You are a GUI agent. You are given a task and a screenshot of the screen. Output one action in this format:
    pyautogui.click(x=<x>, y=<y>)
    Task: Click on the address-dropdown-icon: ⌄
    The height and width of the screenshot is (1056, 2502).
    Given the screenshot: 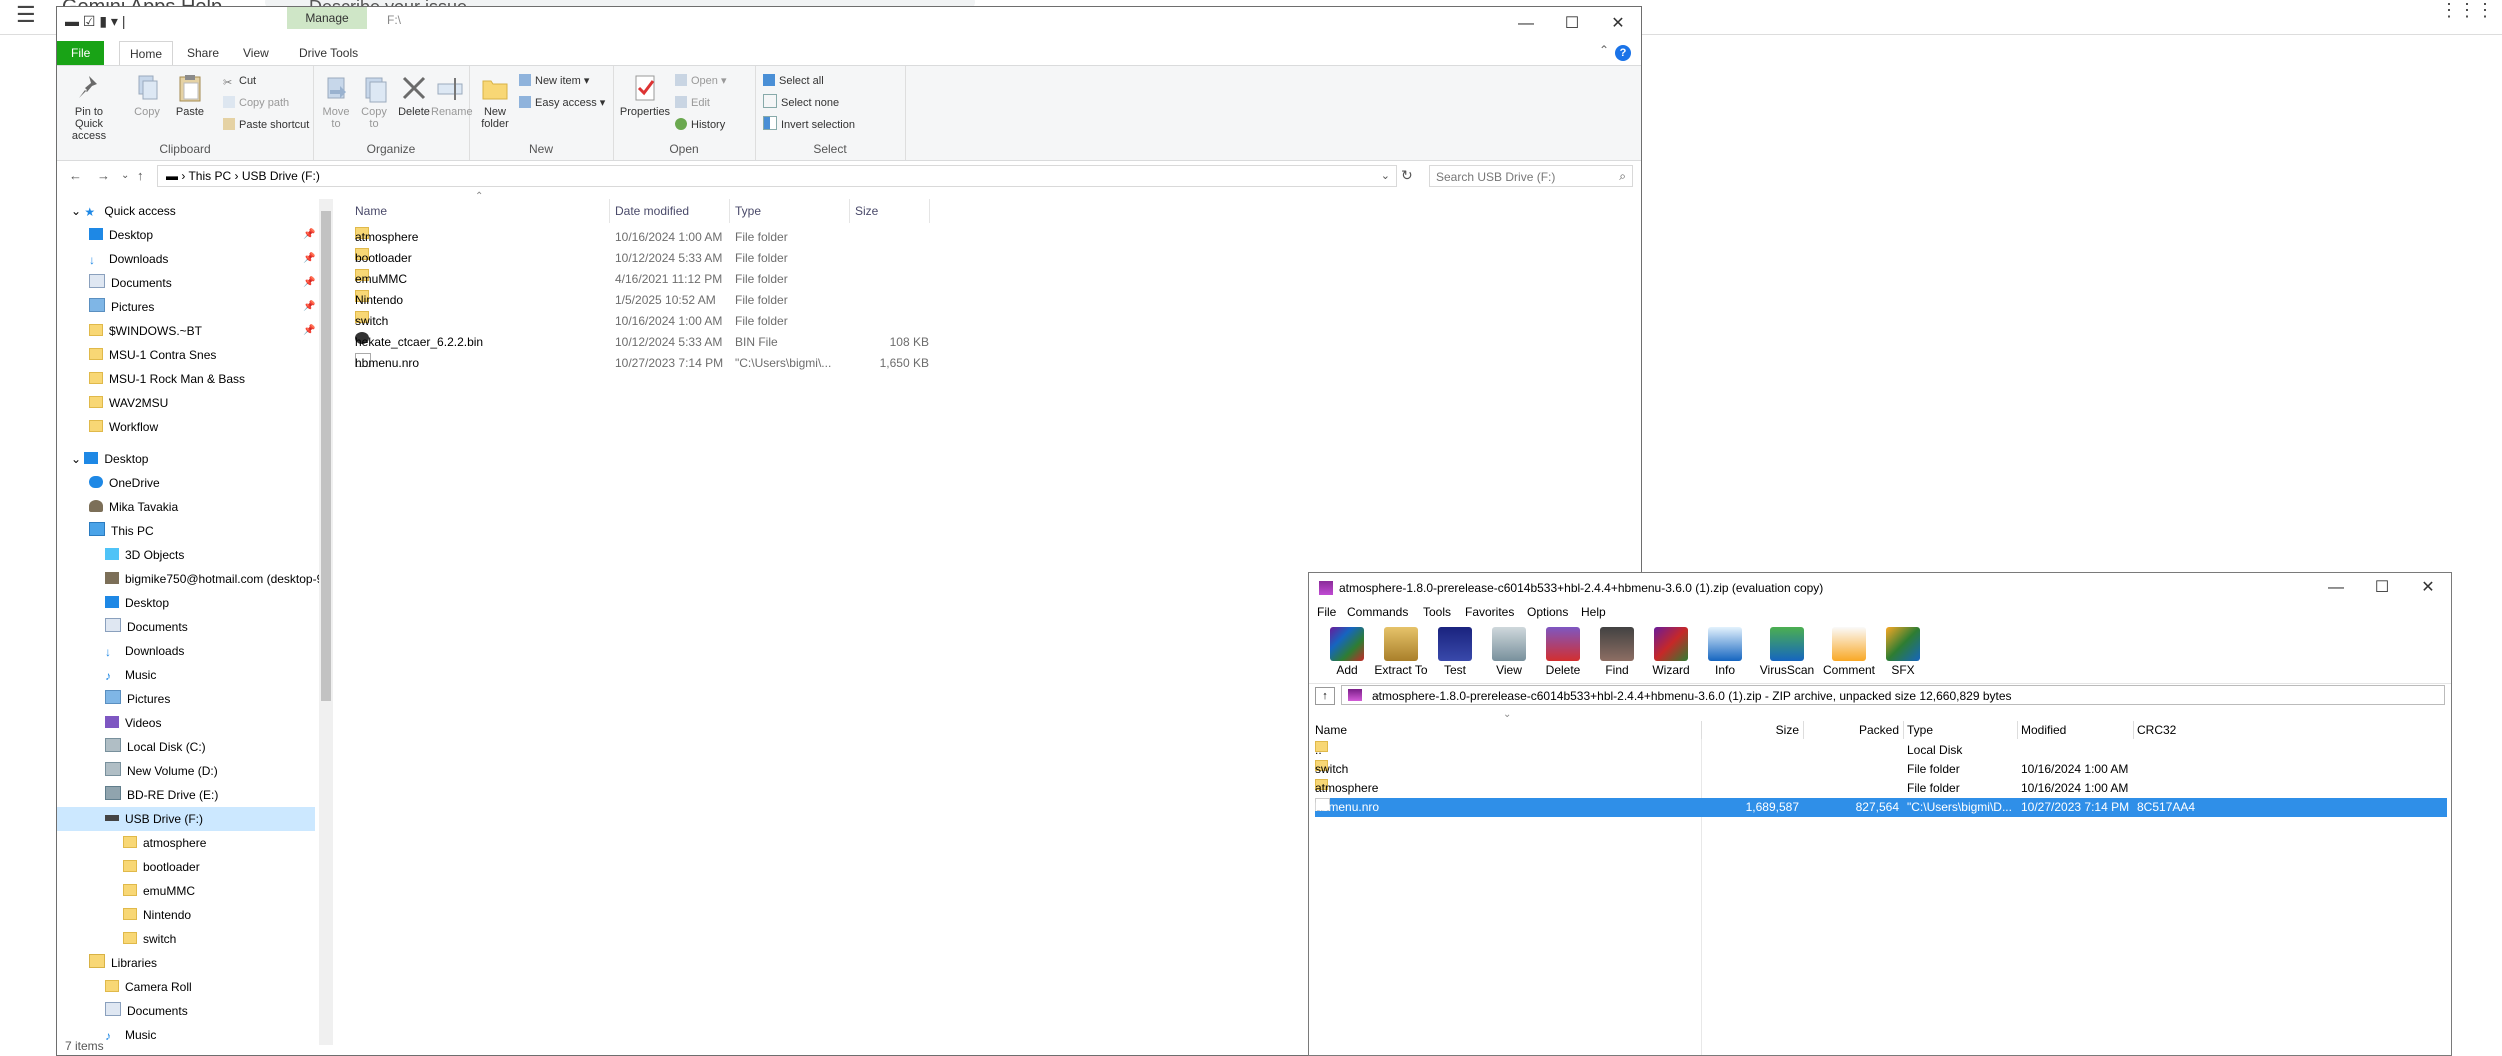 What is the action you would take?
    pyautogui.click(x=1385, y=175)
    